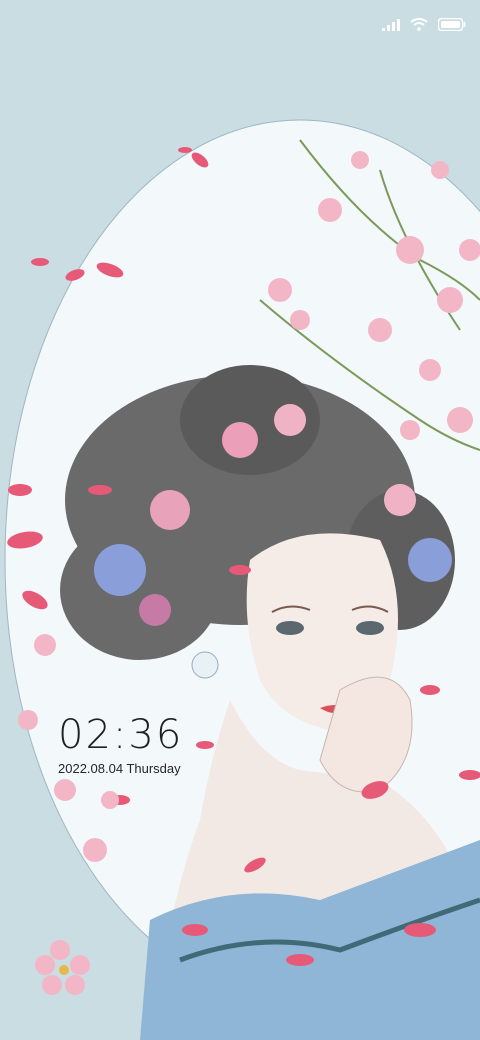 The width and height of the screenshot is (480, 1040). I want to click on wifi-icon, so click(419, 27).